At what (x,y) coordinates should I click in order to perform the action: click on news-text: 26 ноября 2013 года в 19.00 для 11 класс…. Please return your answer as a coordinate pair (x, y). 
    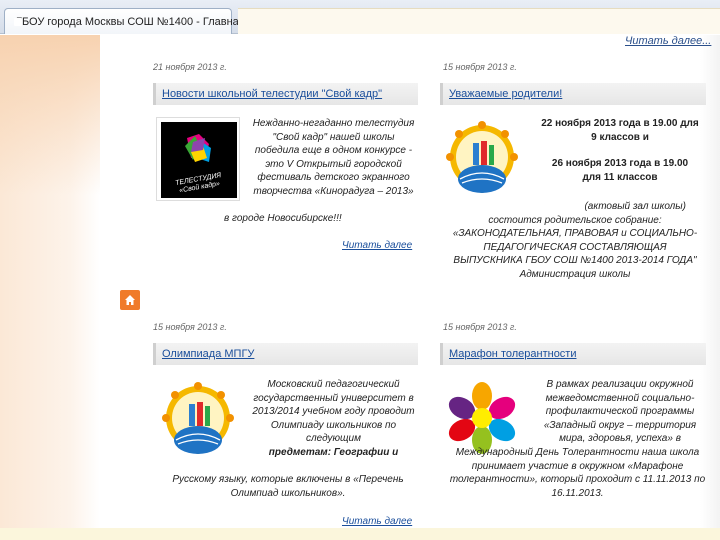
    Looking at the image, I should click on (620, 170).